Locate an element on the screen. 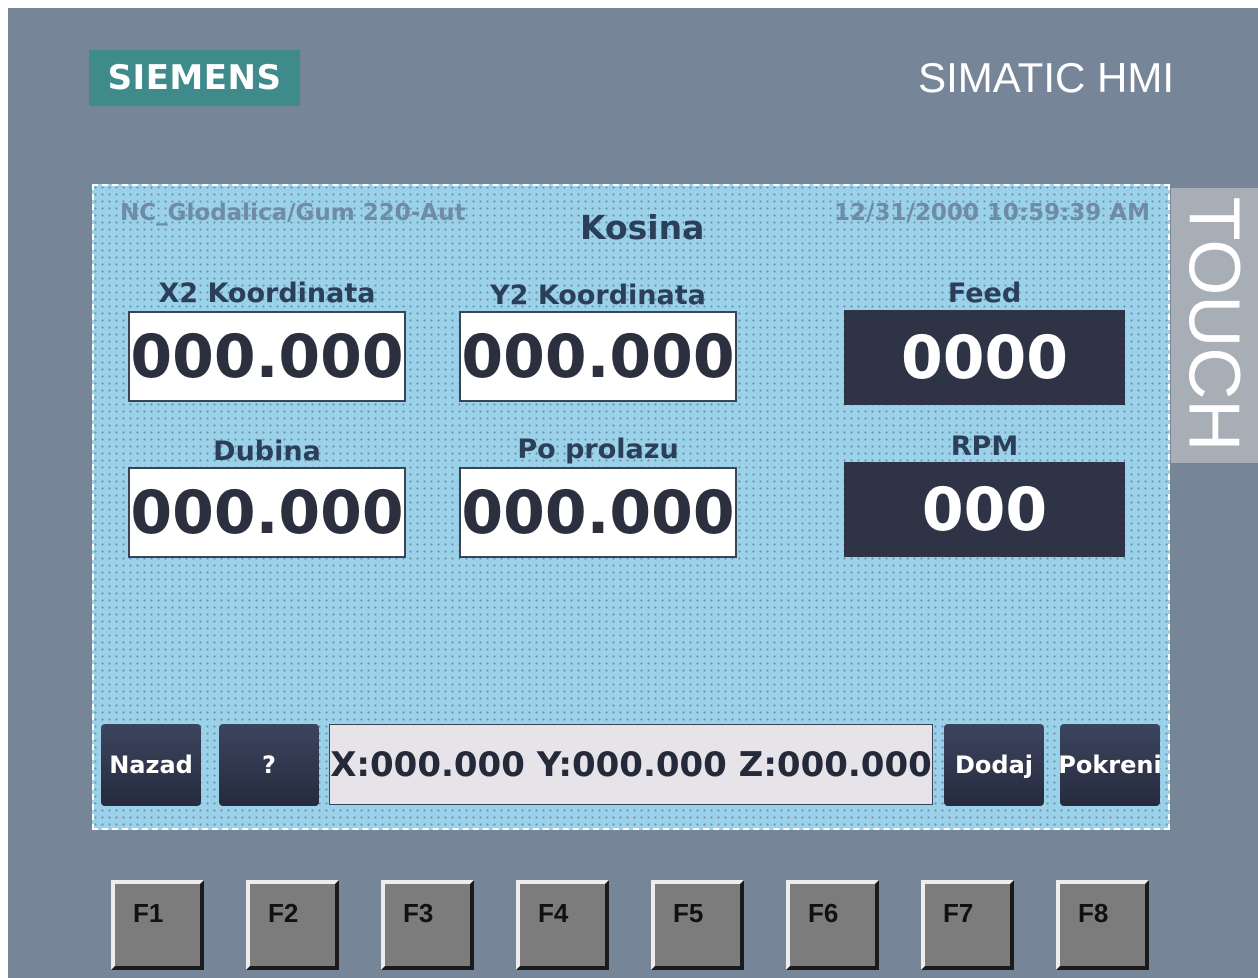 The height and width of the screenshot is (978, 1258). x2-label: X2 Koordinata is located at coordinates (267, 293).